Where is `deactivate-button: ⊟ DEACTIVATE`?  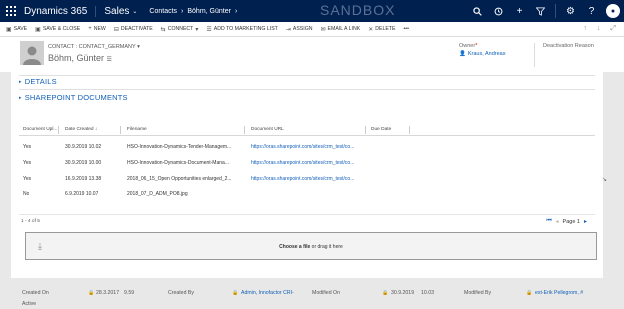 deactivate-button: ⊟ DEACTIVATE is located at coordinates (133, 29).